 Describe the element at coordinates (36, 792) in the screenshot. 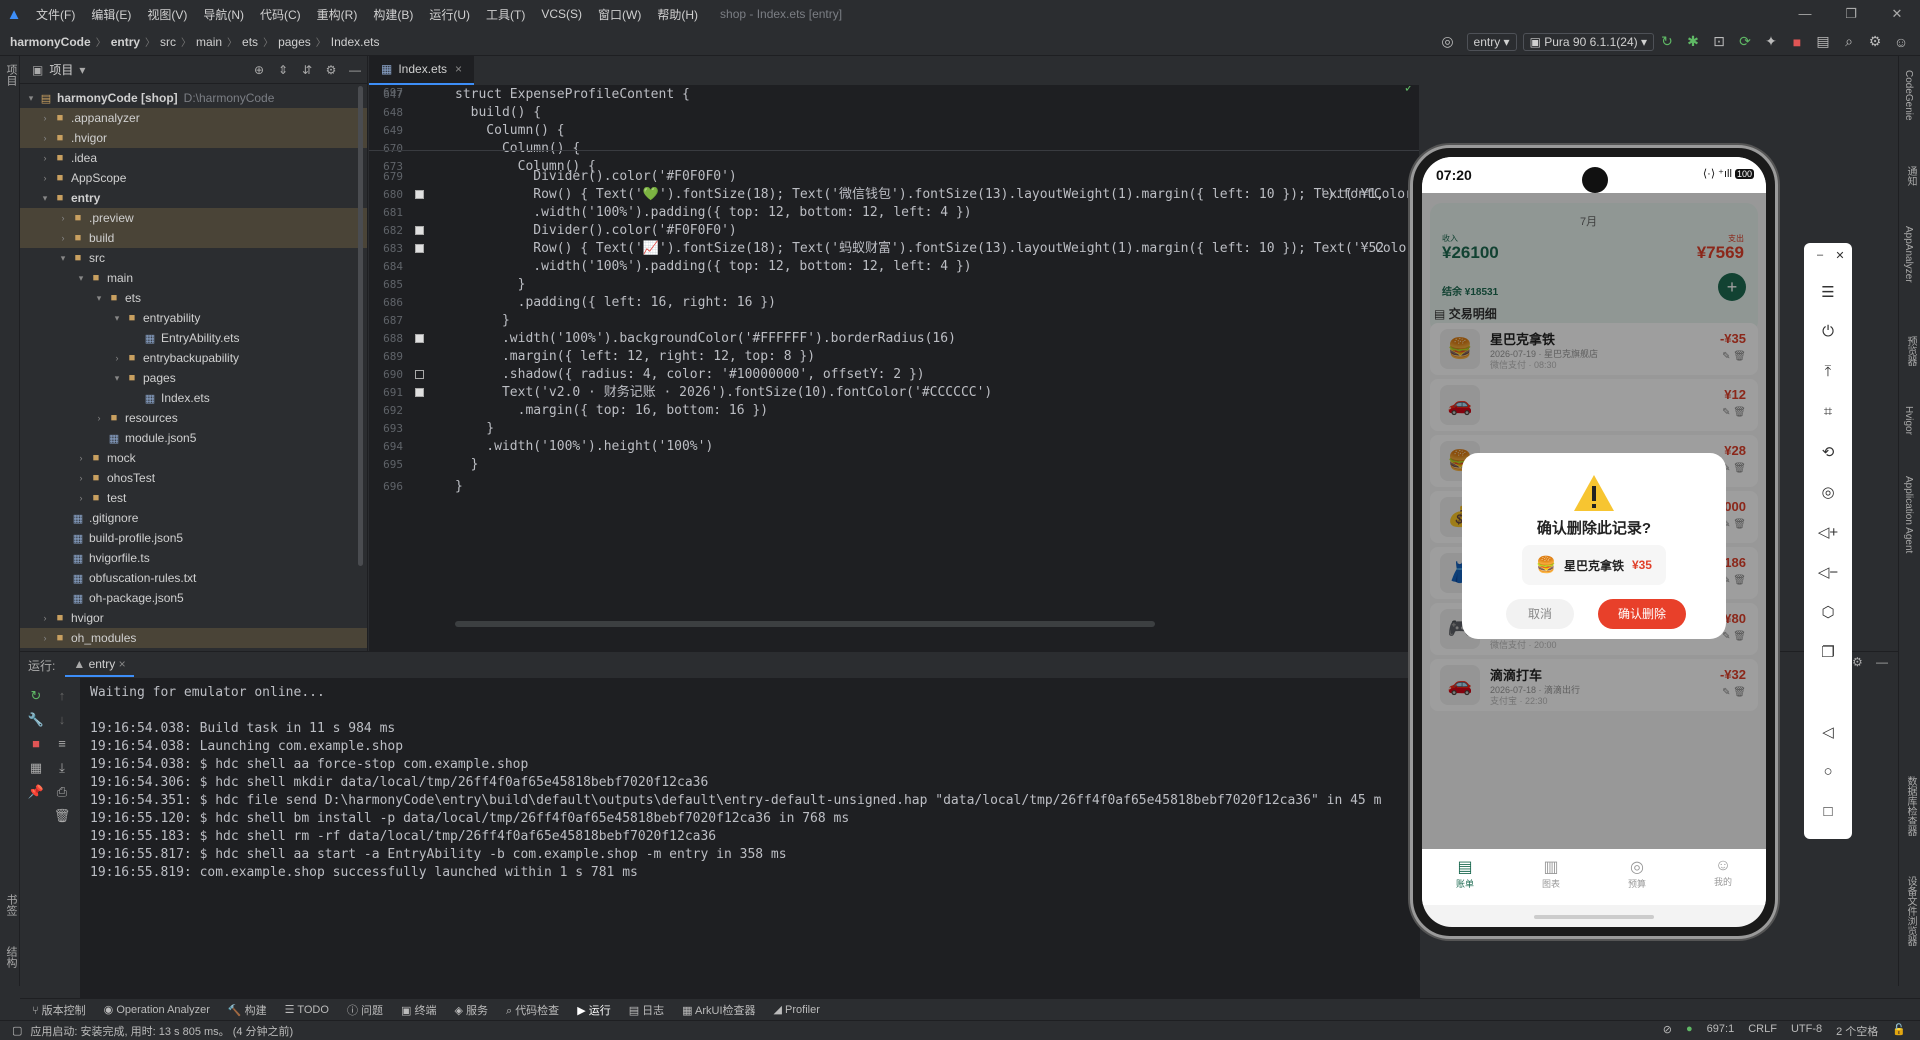

I see `pin-icon: 📌` at that location.